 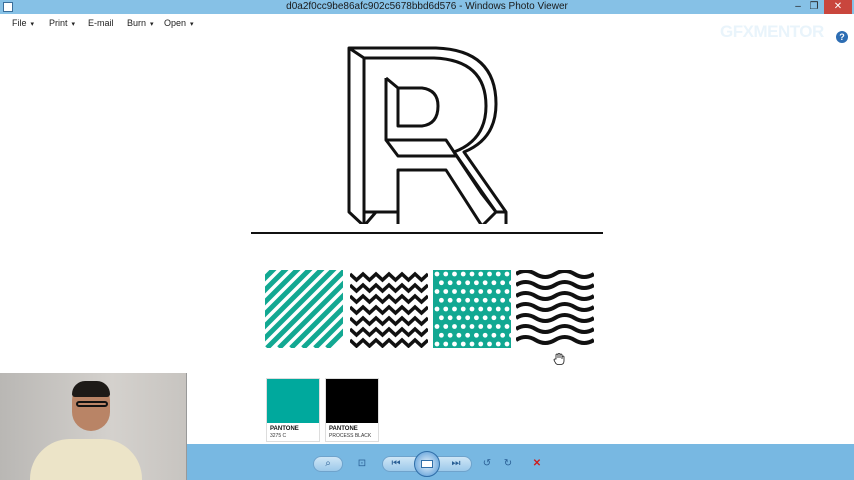 What do you see at coordinates (293, 401) in the screenshot?
I see `swatch-color-teal` at bounding box center [293, 401].